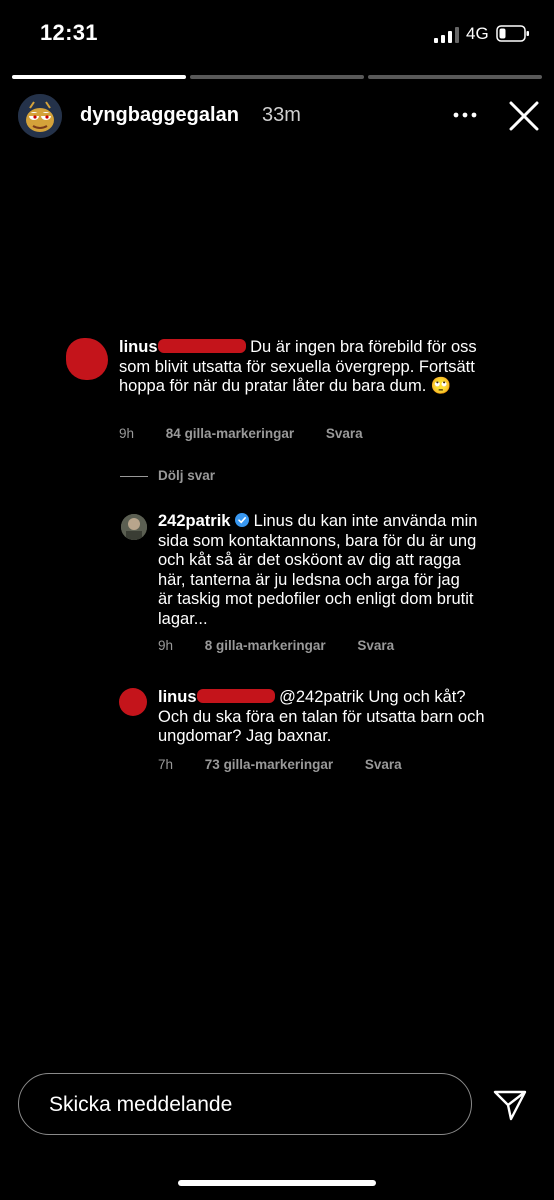  What do you see at coordinates (510, 1105) in the screenshot?
I see `send-icon` at bounding box center [510, 1105].